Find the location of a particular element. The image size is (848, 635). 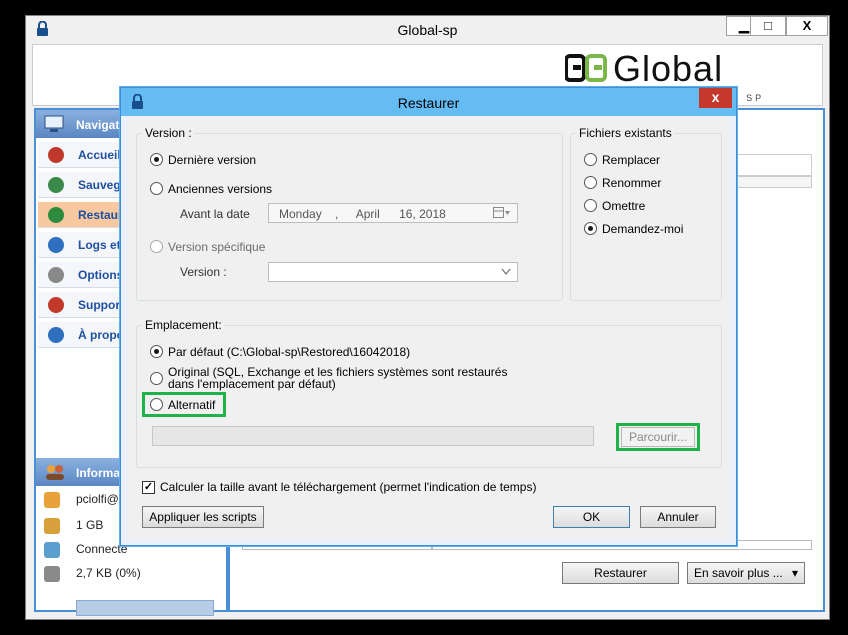

calc-size-checkbox: ✓ is located at coordinates (148, 487).